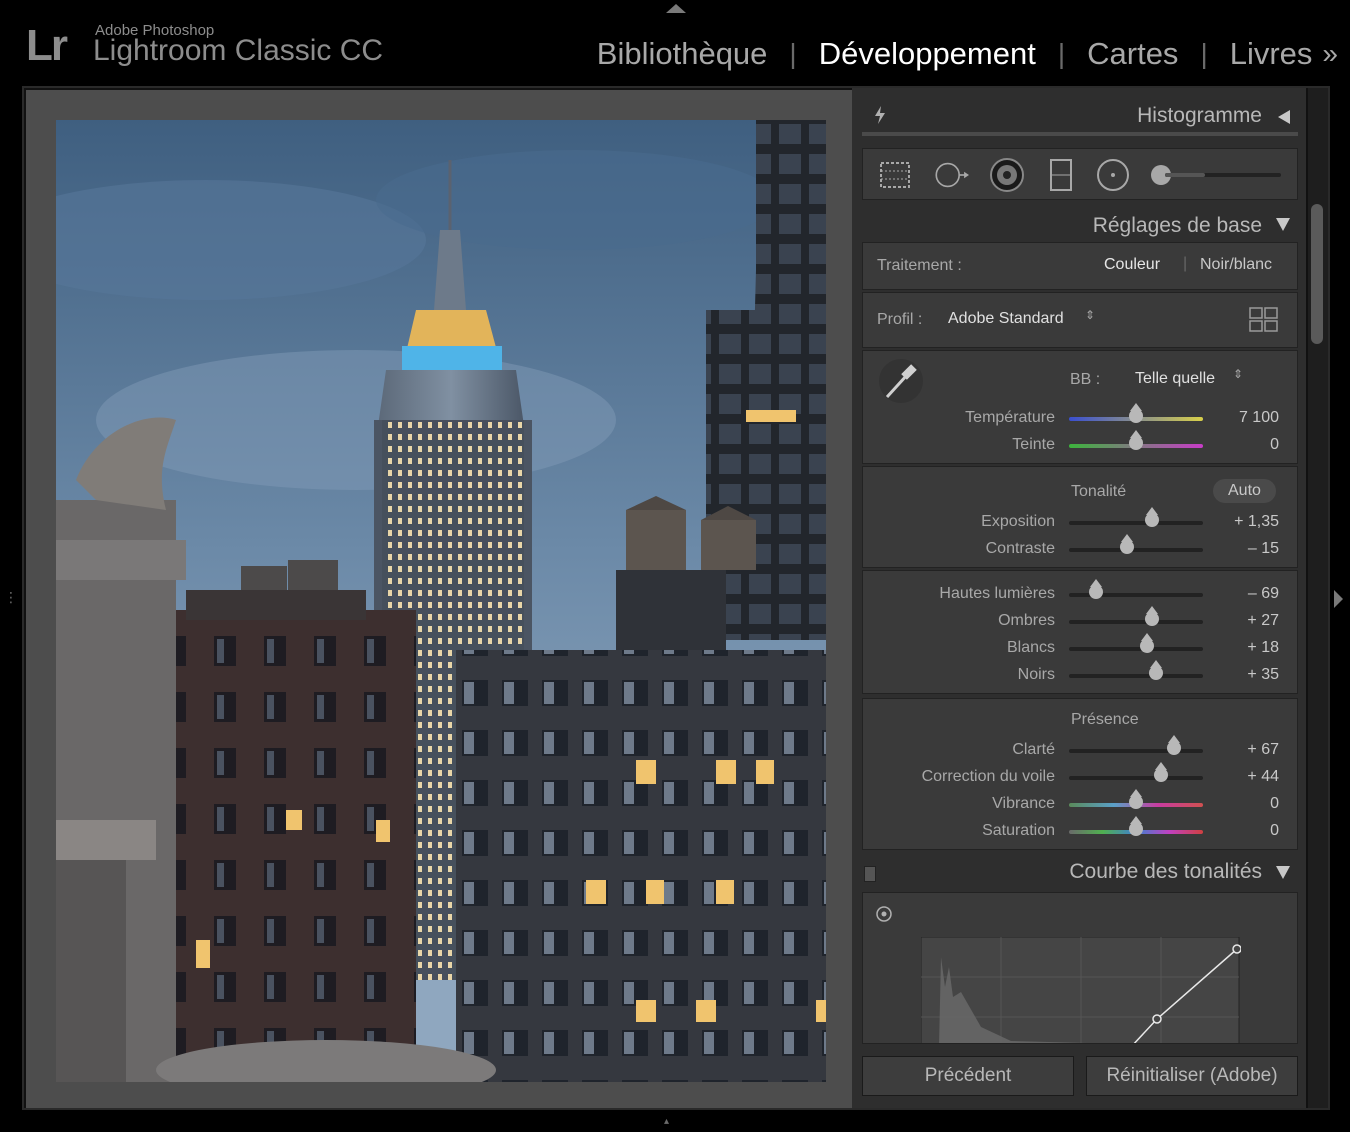 The height and width of the screenshot is (1132, 1350). I want to click on saturation-value: 0, so click(1274, 831).